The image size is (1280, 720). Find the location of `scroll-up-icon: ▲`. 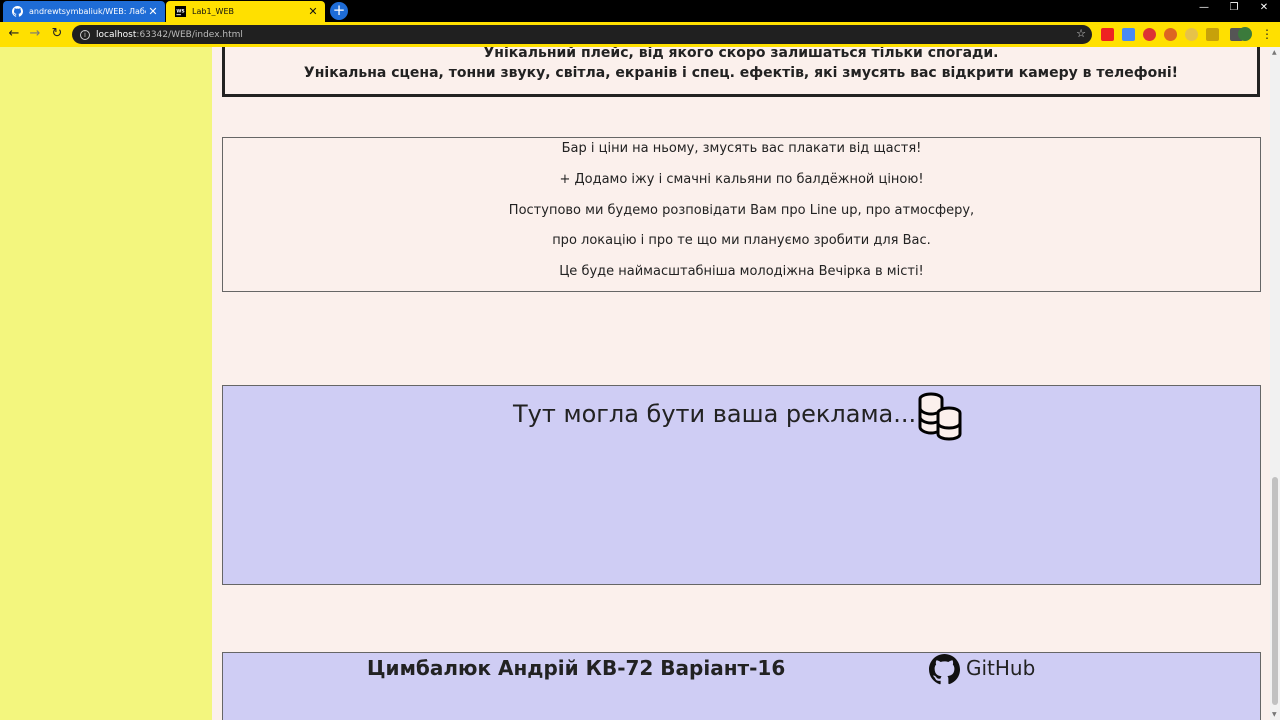

scroll-up-icon: ▲ is located at coordinates (1274, 52).